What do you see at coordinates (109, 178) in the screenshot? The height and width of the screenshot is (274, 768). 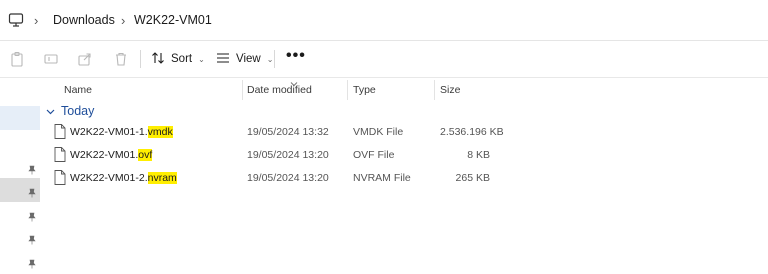 I see `file-name-base: W2K22-VM01-2.` at bounding box center [109, 178].